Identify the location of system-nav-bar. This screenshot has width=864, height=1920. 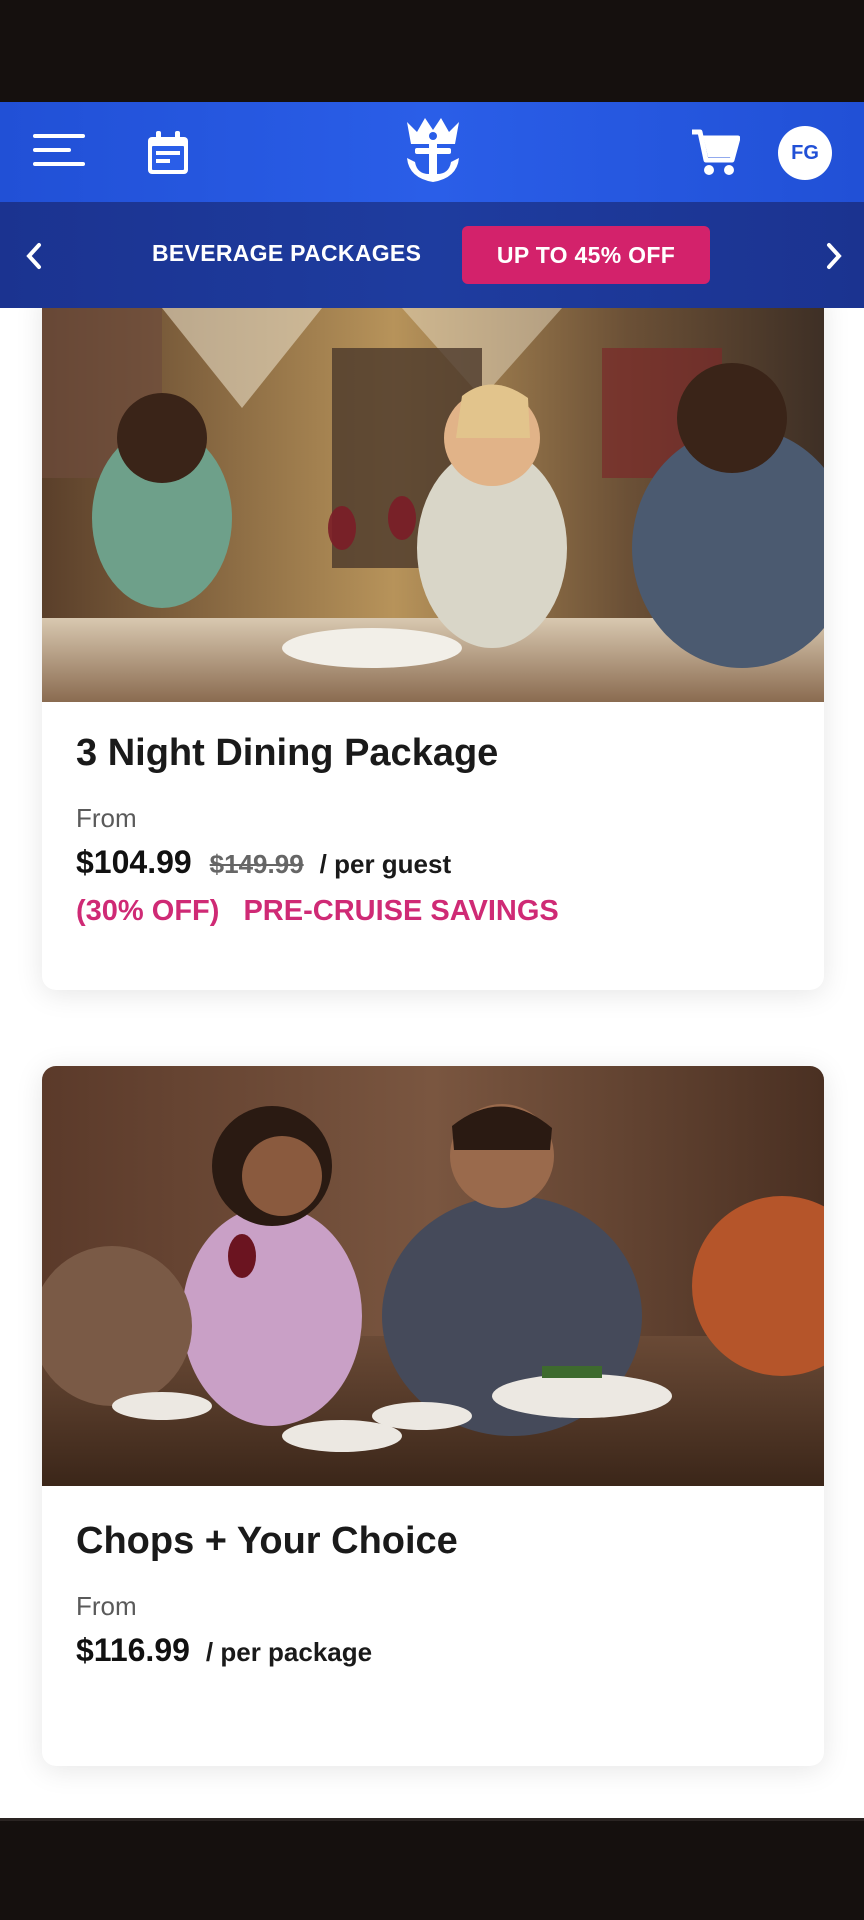
(432, 1869).